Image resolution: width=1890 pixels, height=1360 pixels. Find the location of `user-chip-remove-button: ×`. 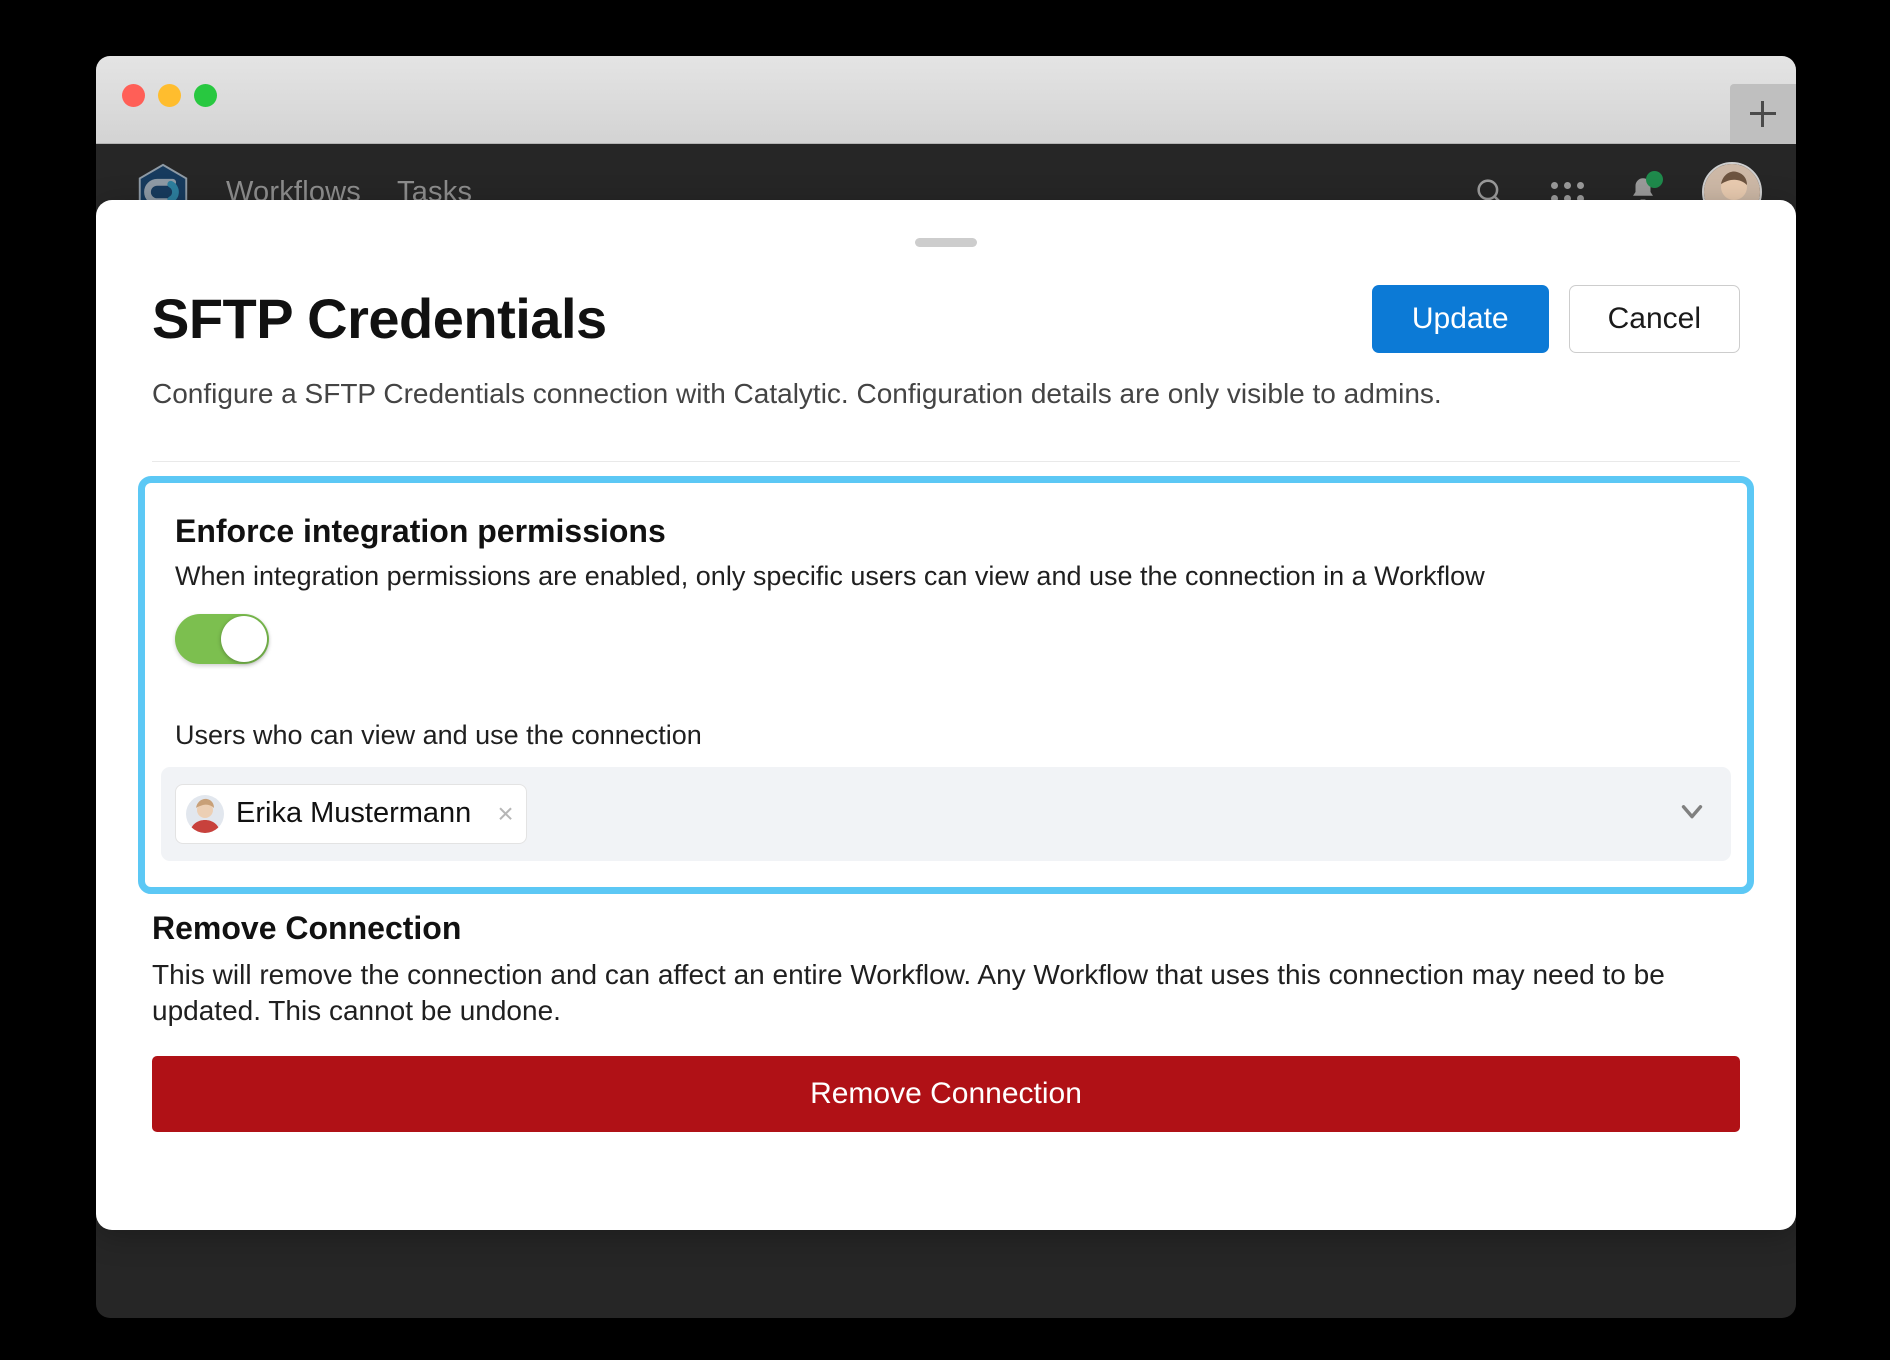

user-chip-remove-button: × is located at coordinates (505, 813).